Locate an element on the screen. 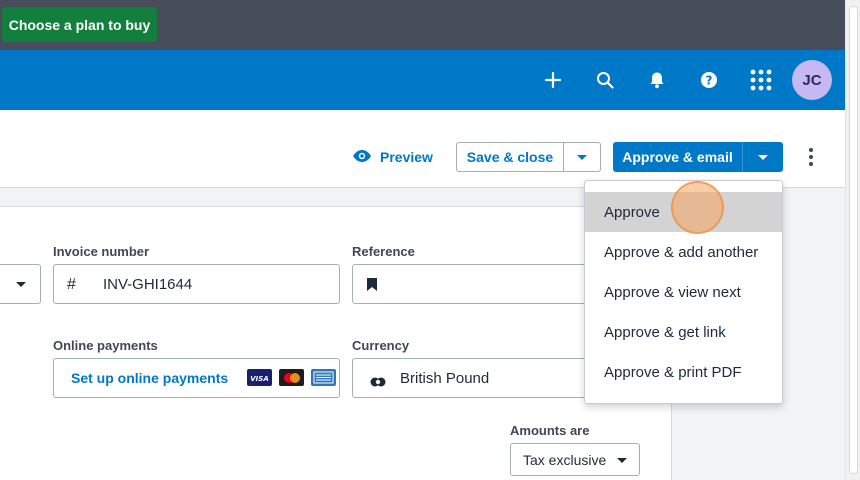 The width and height of the screenshot is (860, 480). currency-field: British Pound is located at coordinates (477, 378).